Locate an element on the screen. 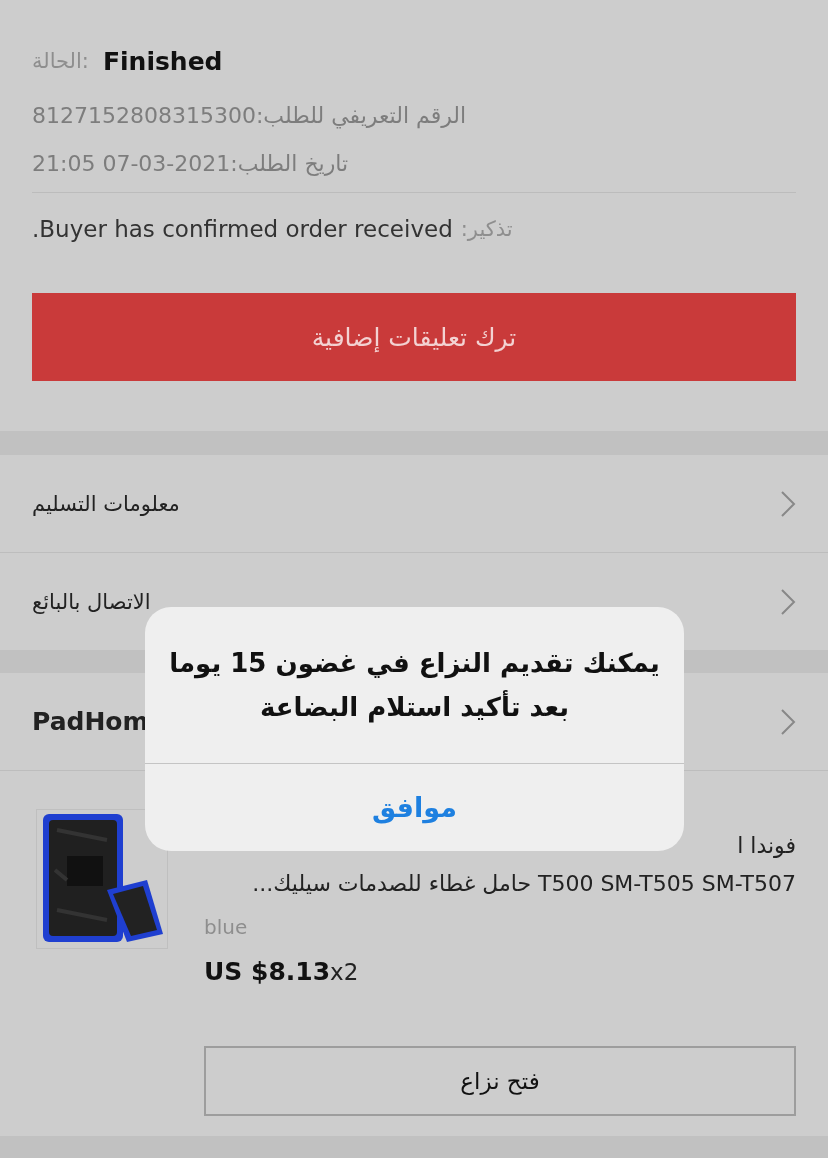  order-id: 8127152808315300 is located at coordinates (144, 116).